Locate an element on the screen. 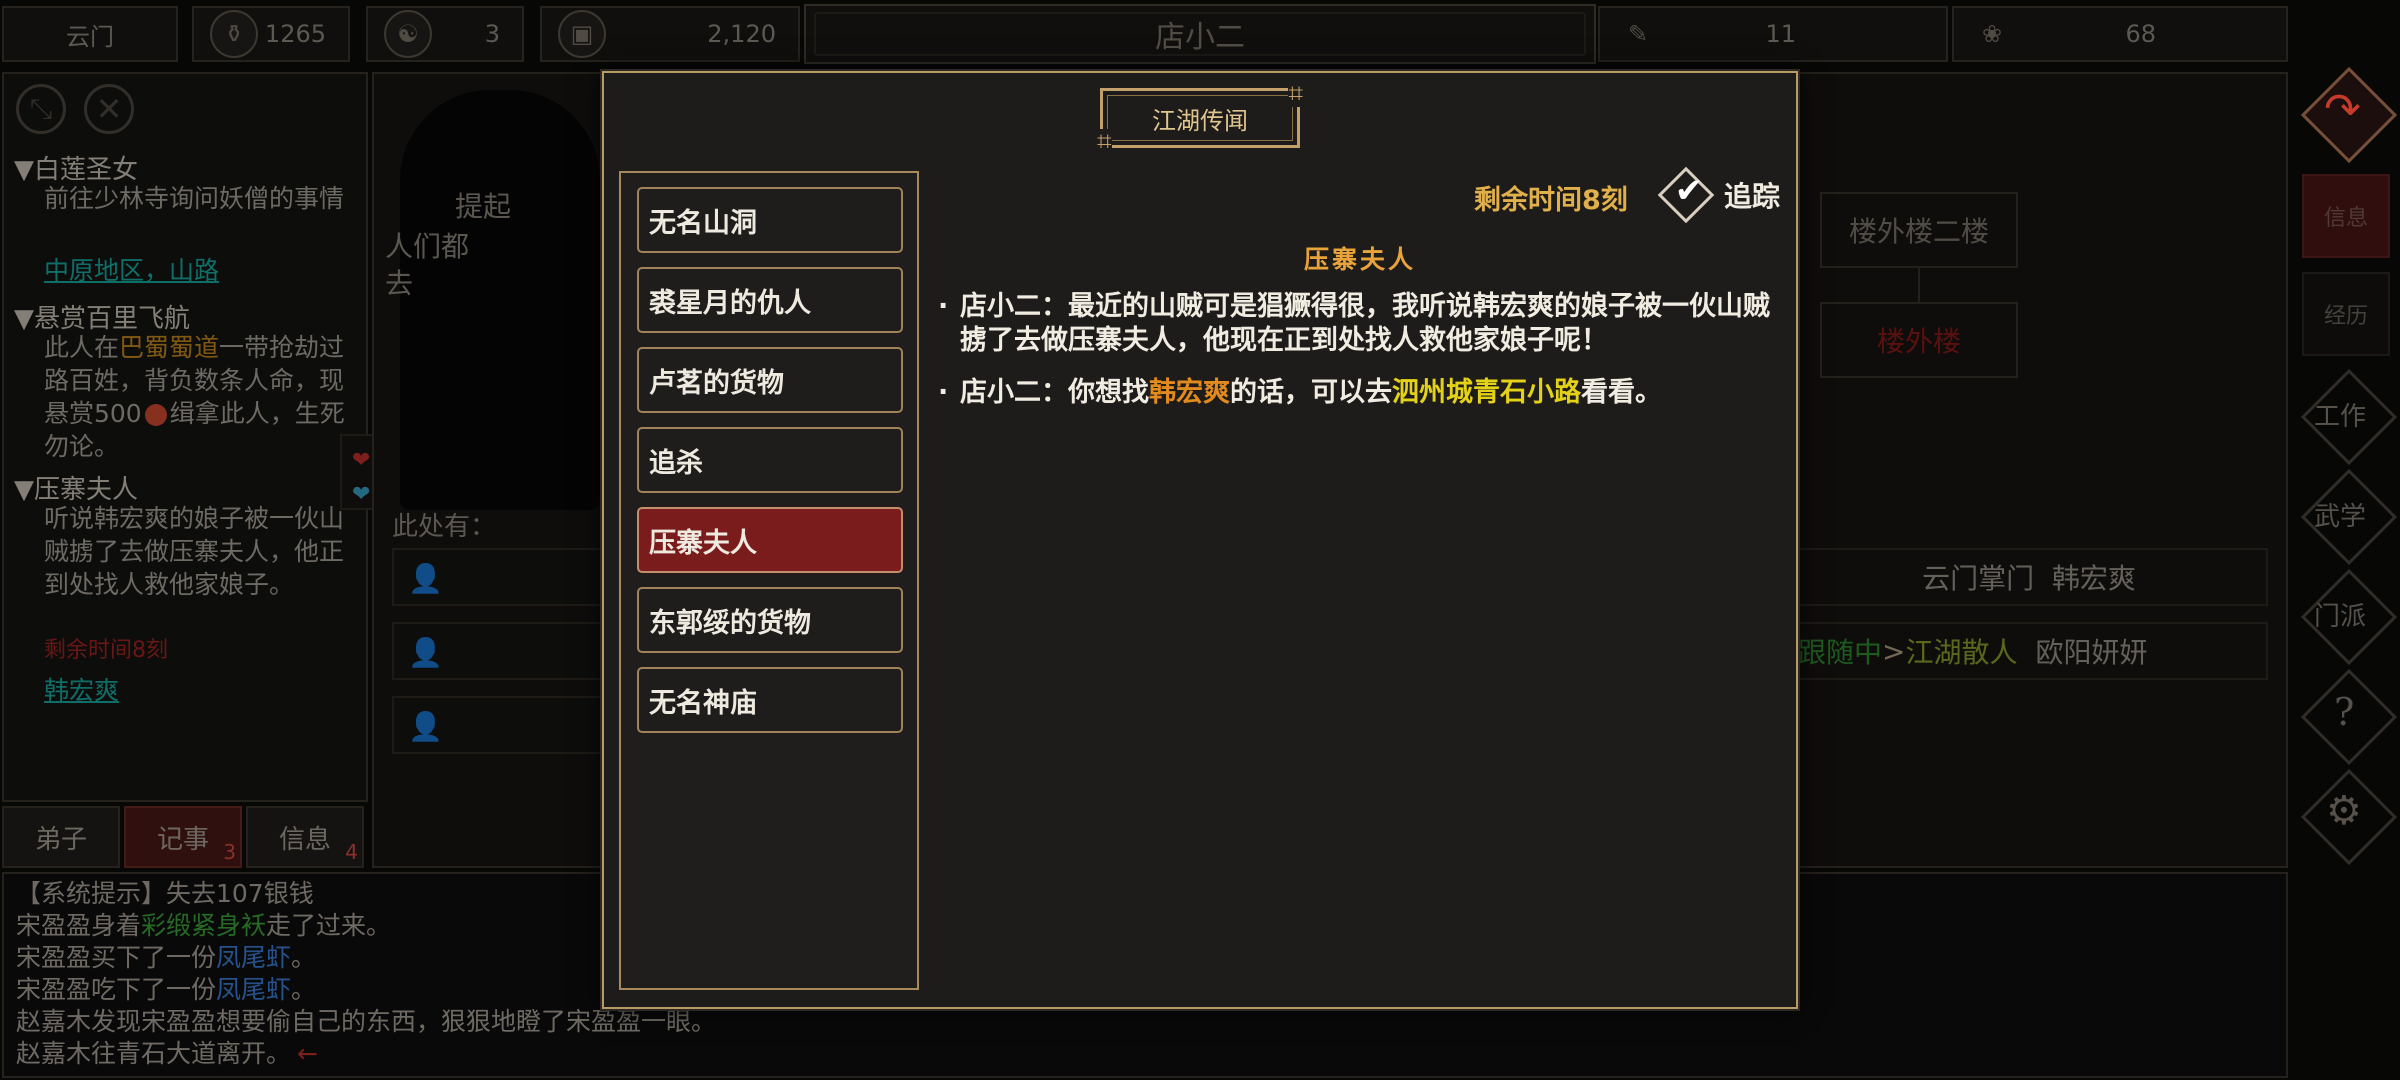 This screenshot has width=2400, height=1080. time-left: 剩余时间8刻 is located at coordinates (1551, 200).